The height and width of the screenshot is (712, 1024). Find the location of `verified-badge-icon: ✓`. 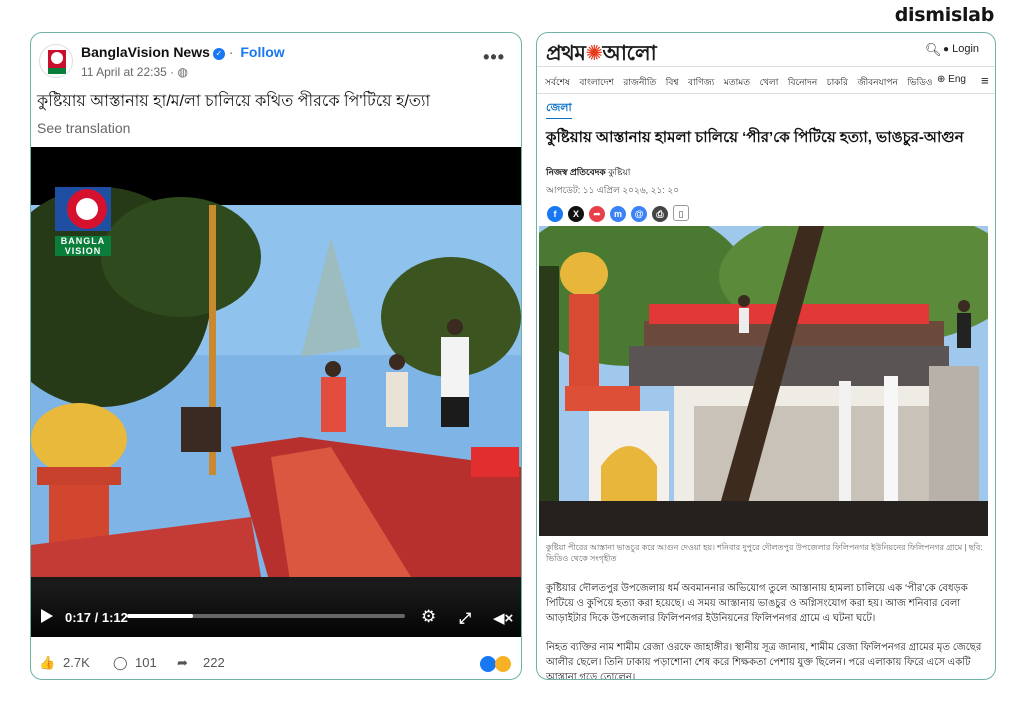

verified-badge-icon: ✓ is located at coordinates (218, 54).